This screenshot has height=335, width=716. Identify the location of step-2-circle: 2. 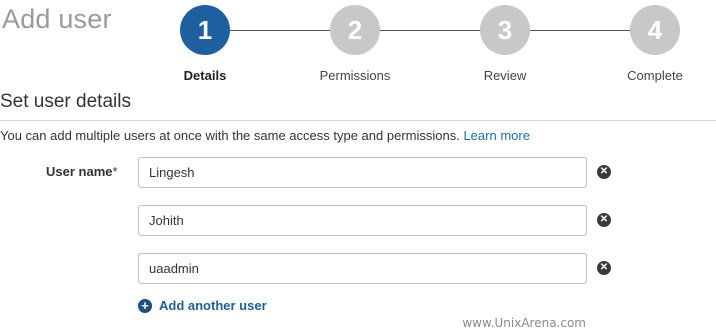
(355, 30).